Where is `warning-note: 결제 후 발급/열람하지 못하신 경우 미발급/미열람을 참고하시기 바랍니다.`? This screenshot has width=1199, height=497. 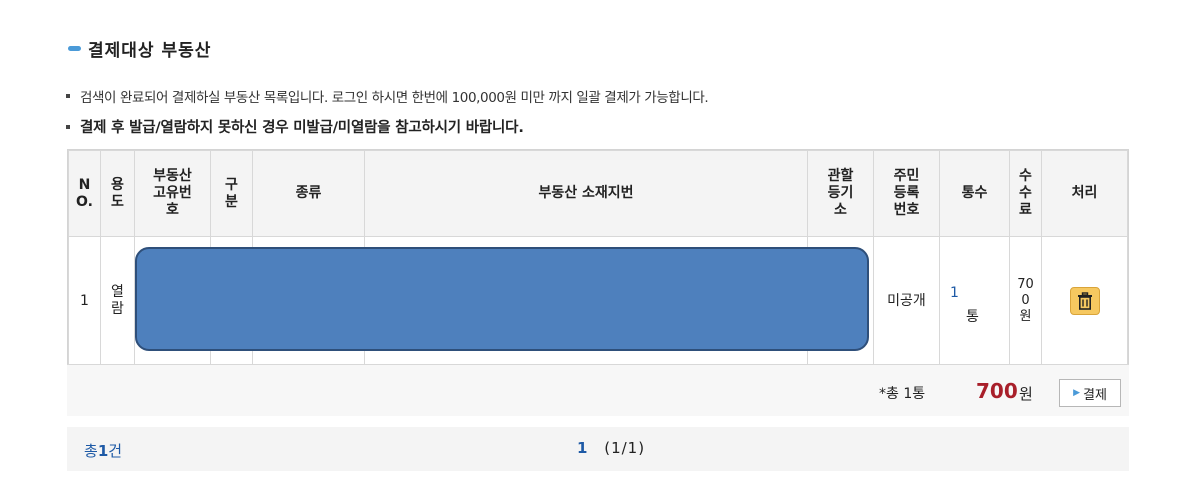 warning-note: 결제 후 발급/열람하지 못하신 경우 미발급/미열람을 참고하시기 바랍니다. is located at coordinates (295, 126).